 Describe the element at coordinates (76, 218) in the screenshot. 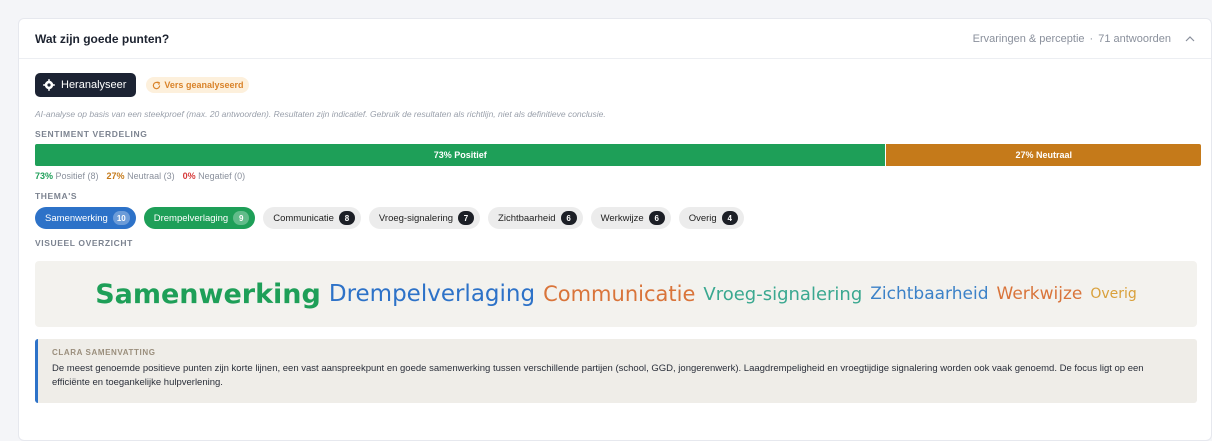

I see `chip-label: Samenwerking` at that location.